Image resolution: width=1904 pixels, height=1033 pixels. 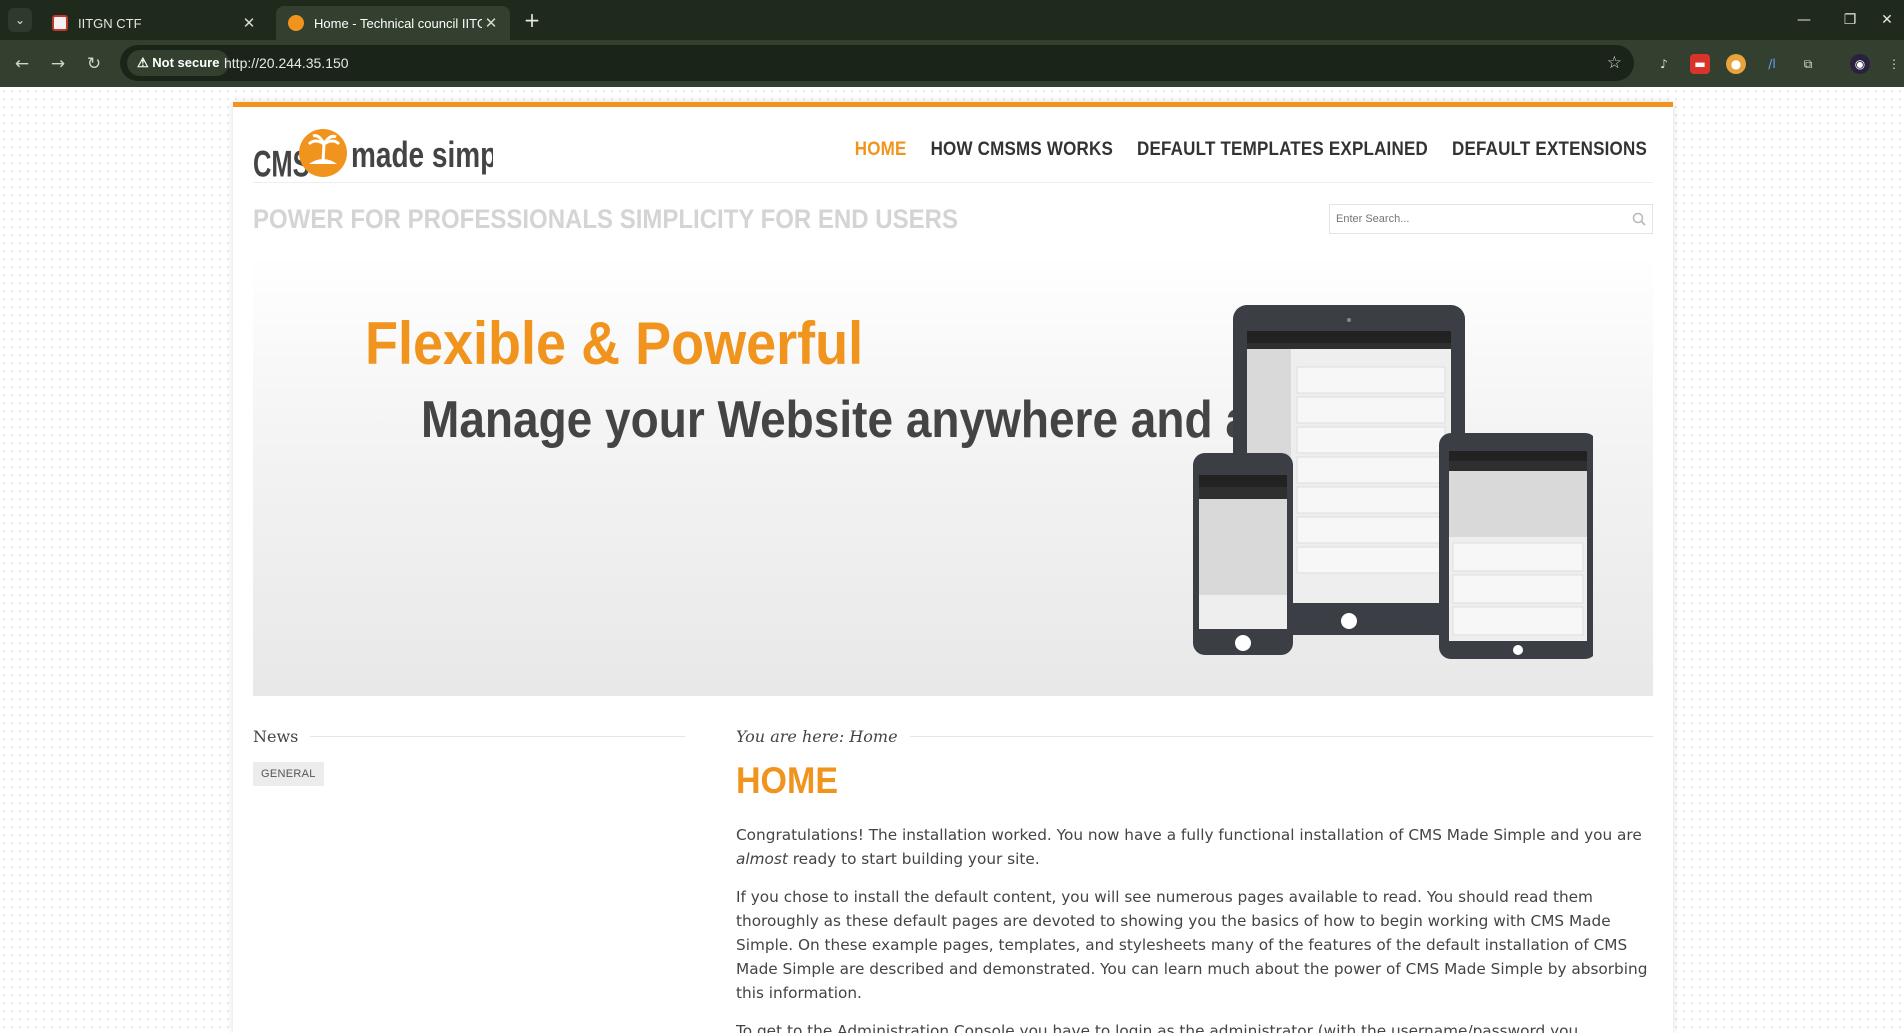 I want to click on intro-text-end: ready to start building your site., so click(x=913, y=859).